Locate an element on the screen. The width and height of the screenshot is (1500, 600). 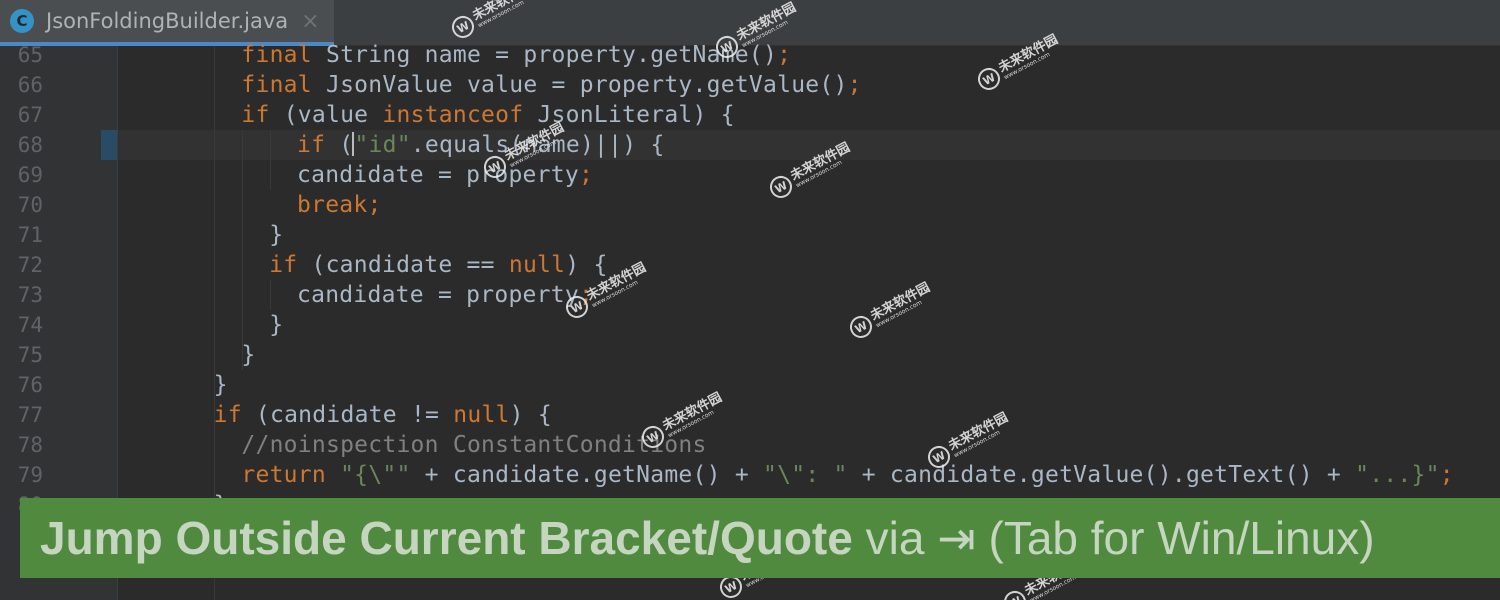
code-text: if (candidate == null) { is located at coordinates (438, 265).